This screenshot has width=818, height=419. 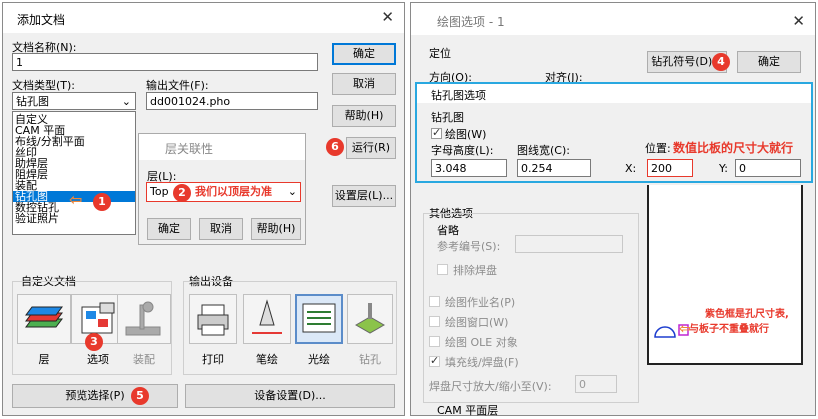 What do you see at coordinates (658, 148) in the screenshot?
I see `position-coord-label: 位置:` at bounding box center [658, 148].